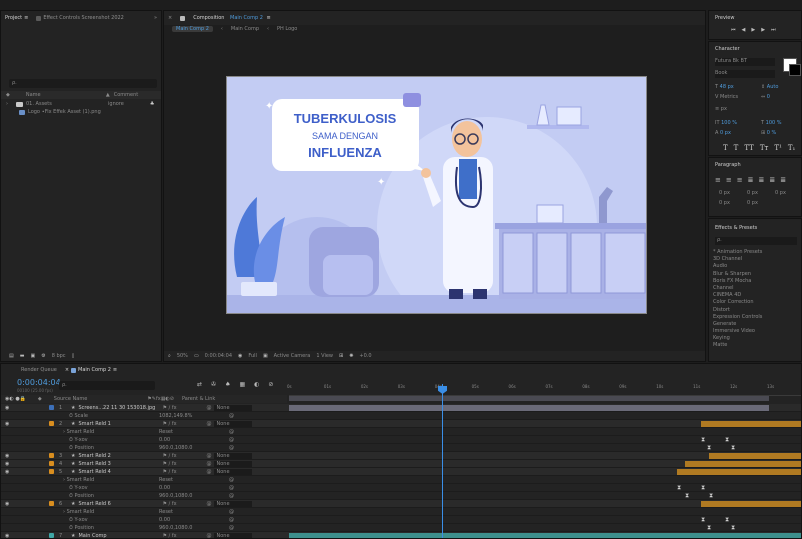 The image size is (802, 539). I want to click on effects-category-item: Matte, so click(756, 345).